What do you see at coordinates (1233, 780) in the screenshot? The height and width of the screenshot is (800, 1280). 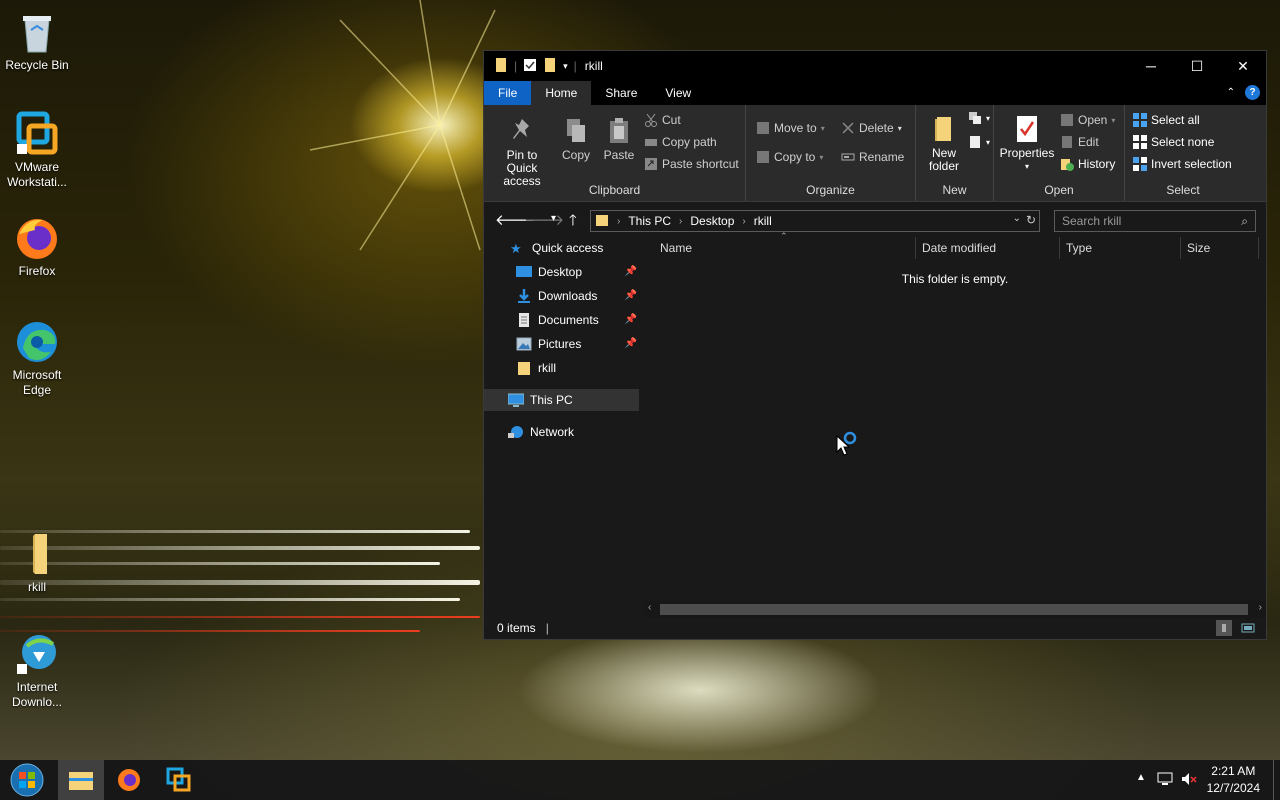 I see `system-clock: 2:21 AM 12/7/2024` at bounding box center [1233, 780].